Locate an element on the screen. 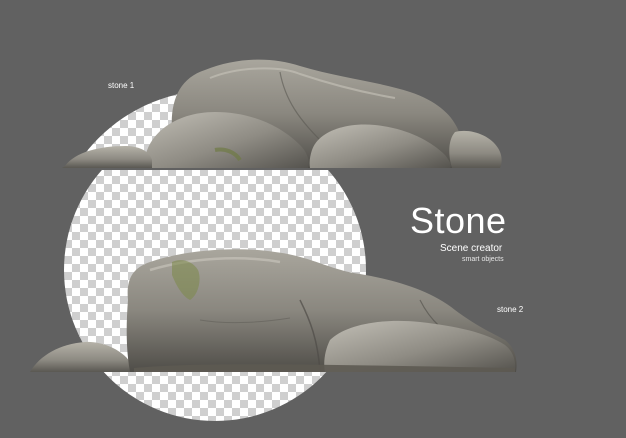 The height and width of the screenshot is (438, 626). title-subtitle: Scene creator is located at coordinates (471, 248).